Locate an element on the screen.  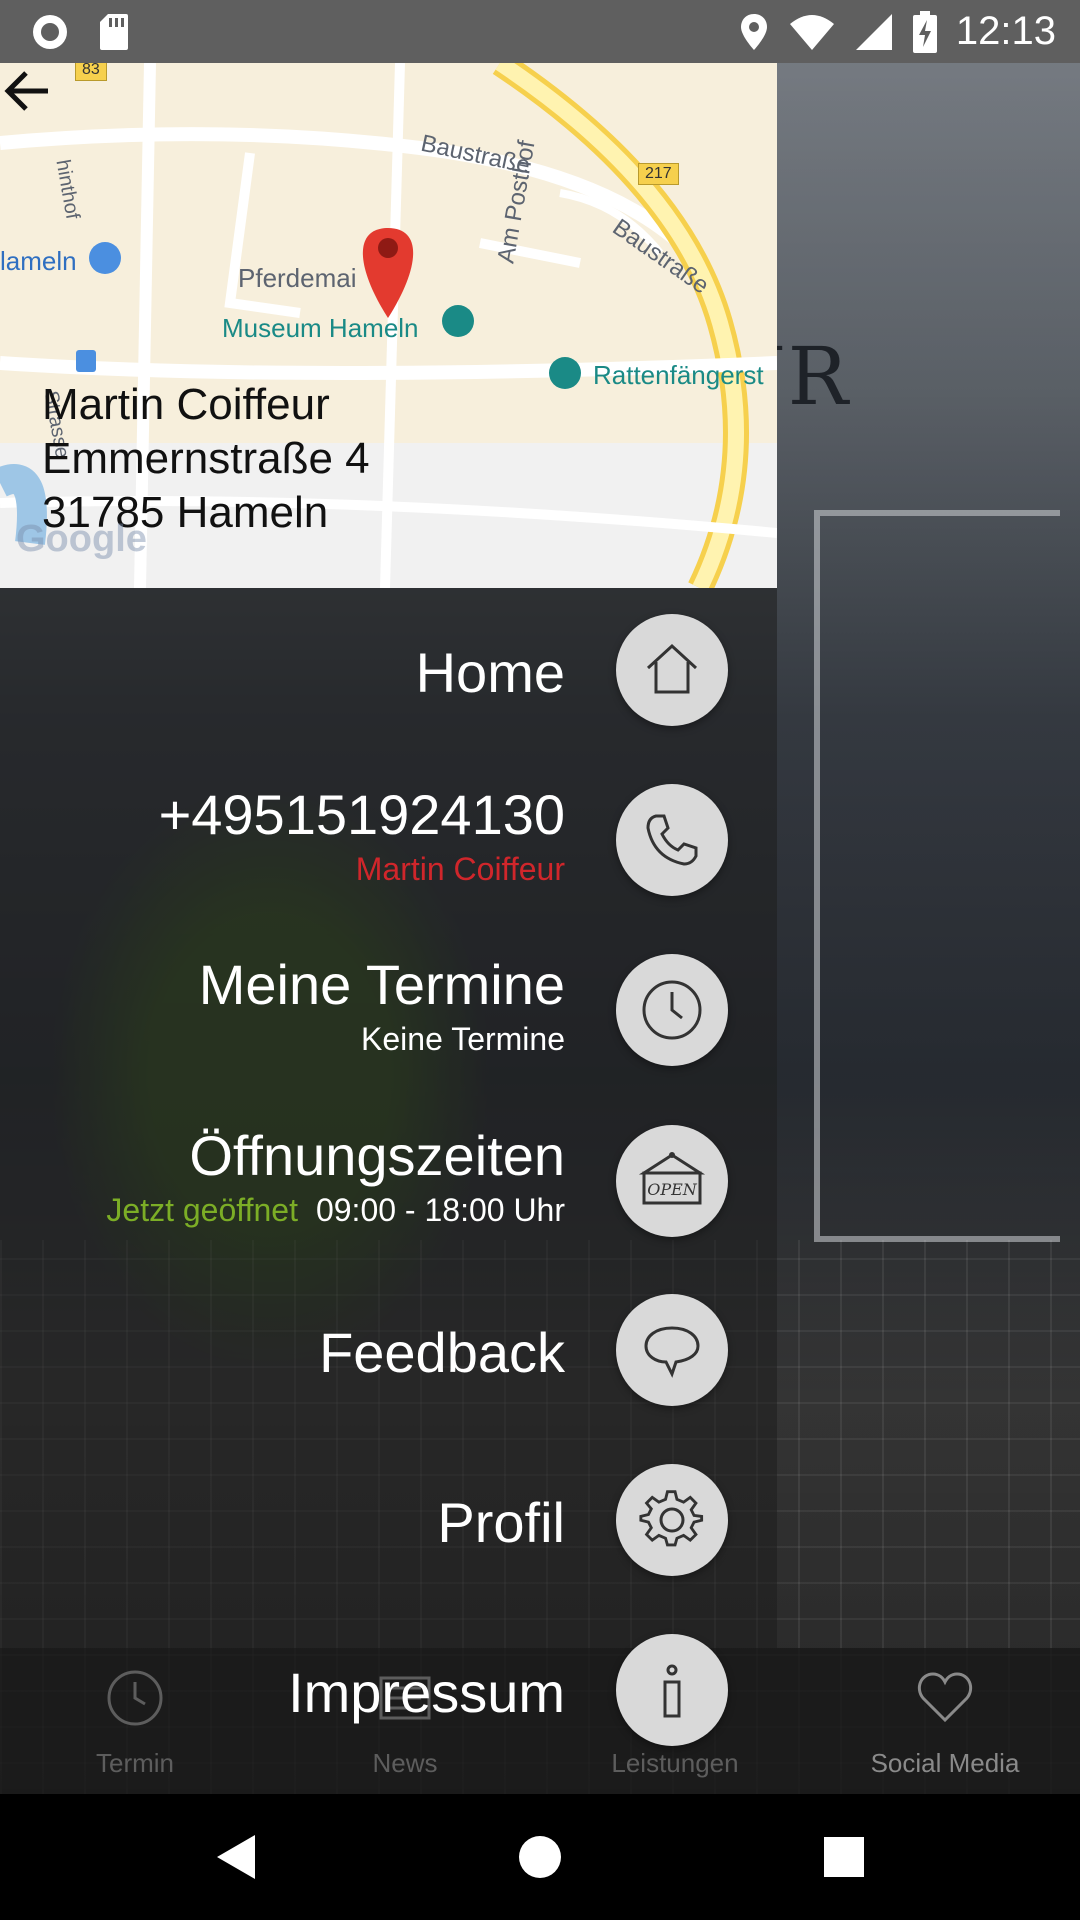
menu-item-phone: +495151924130 Martin Coiffeur is located at coordinates (388, 847).